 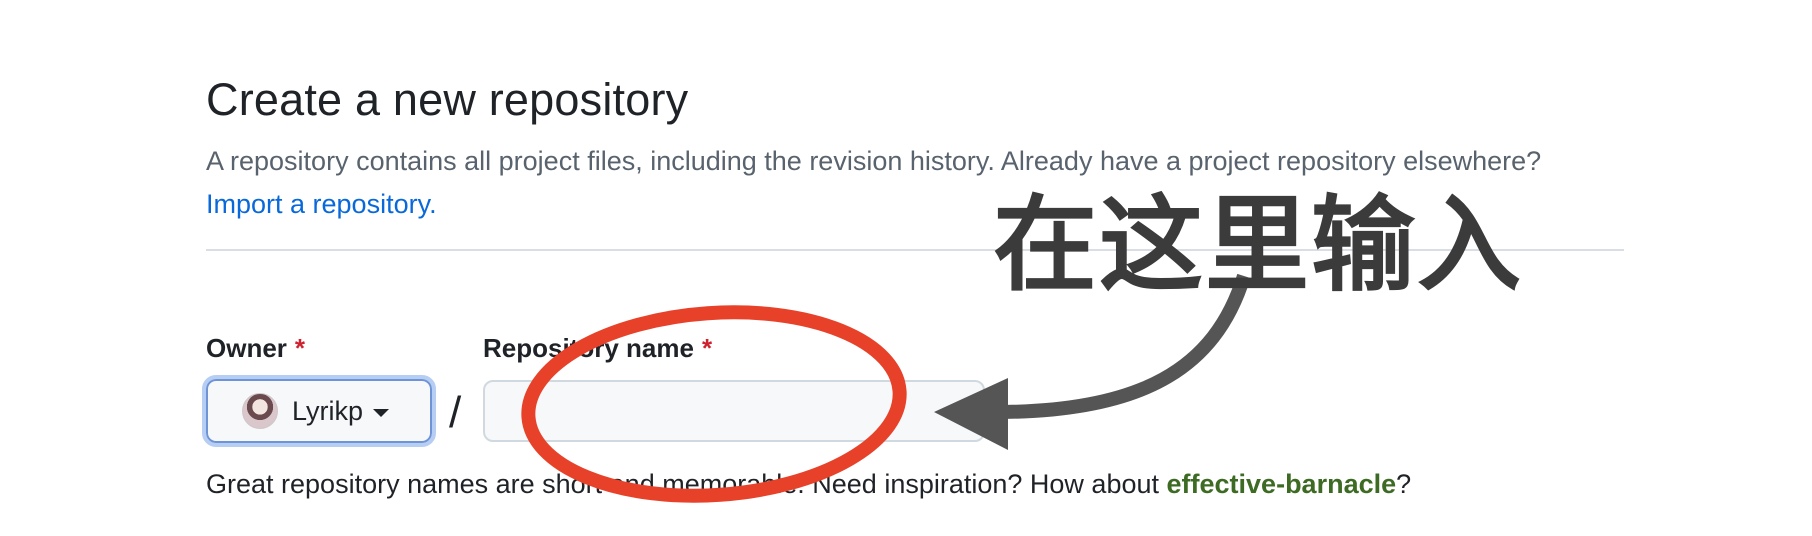 What do you see at coordinates (321, 204) in the screenshot?
I see `import-repository-link: Import a repository.` at bounding box center [321, 204].